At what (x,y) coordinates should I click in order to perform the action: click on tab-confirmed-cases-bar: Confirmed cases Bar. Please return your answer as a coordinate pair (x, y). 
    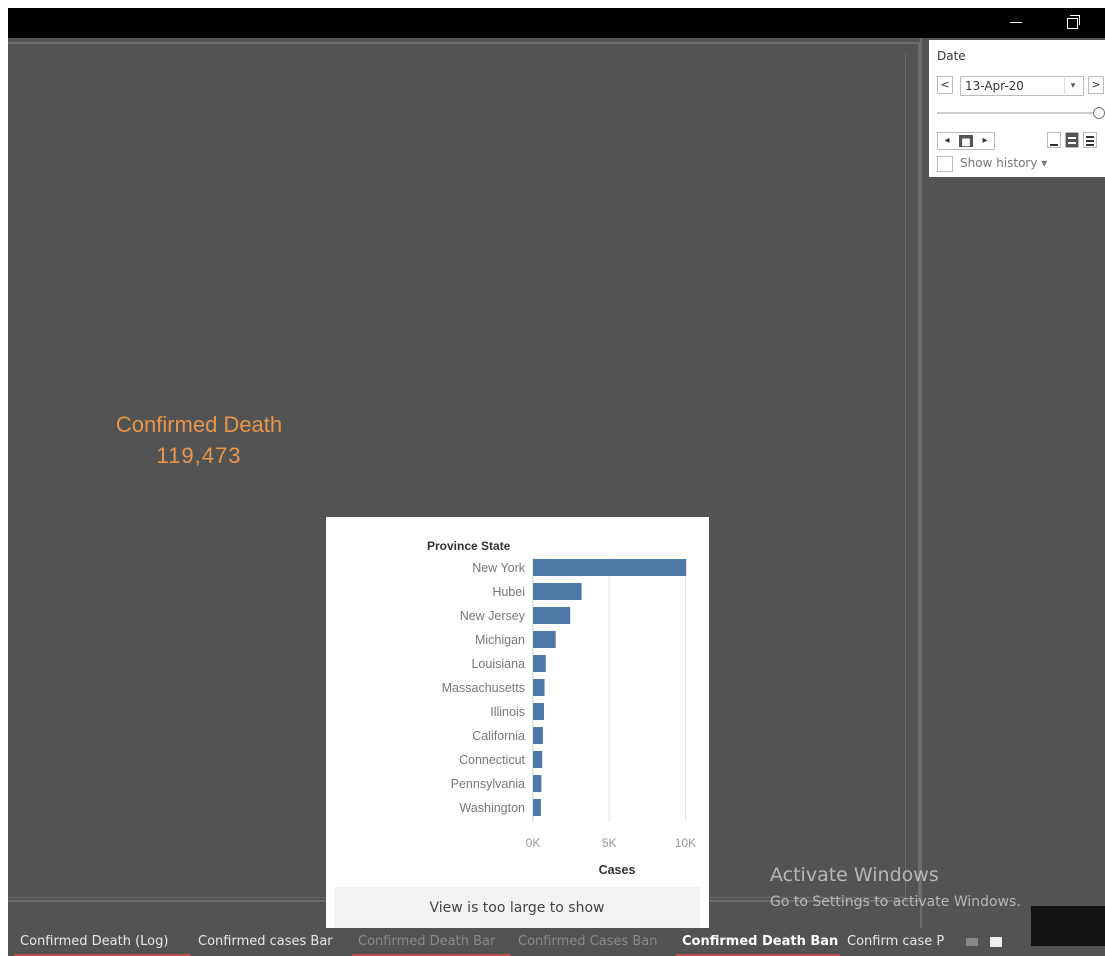
    Looking at the image, I should click on (271, 942).